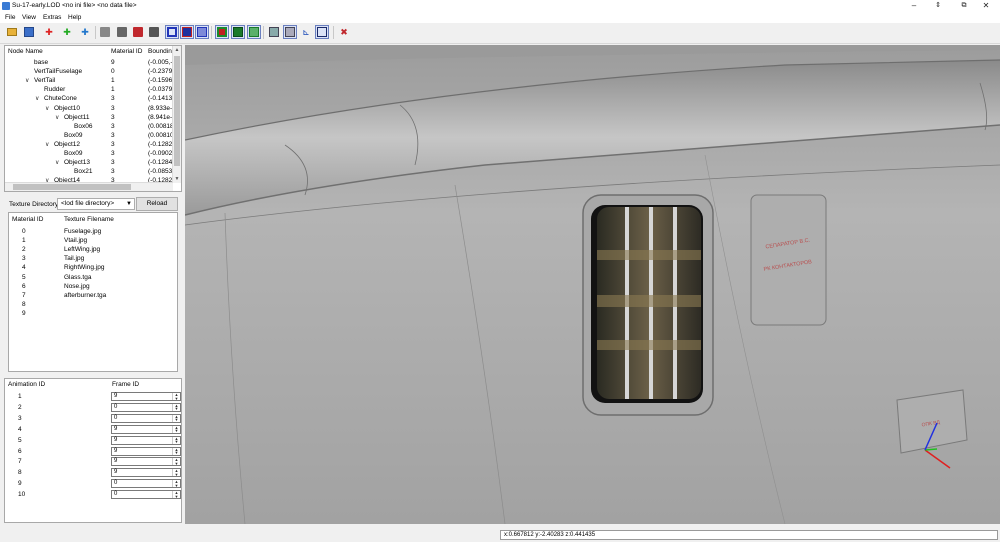  I want to click on green-cube-outline-icon, so click(222, 32).